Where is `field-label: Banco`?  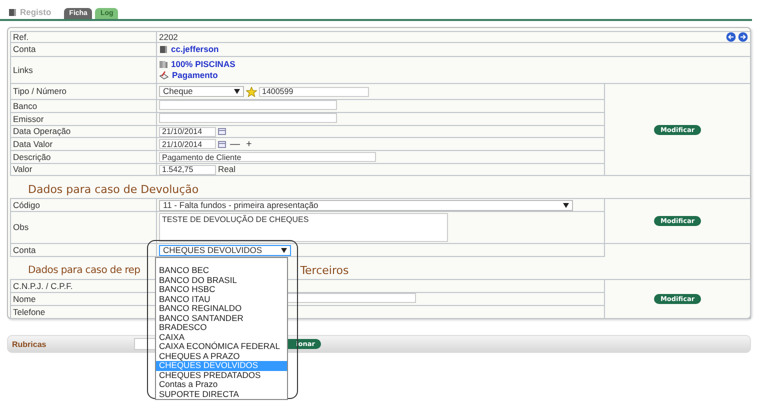
field-label: Banco is located at coordinates (25, 105).